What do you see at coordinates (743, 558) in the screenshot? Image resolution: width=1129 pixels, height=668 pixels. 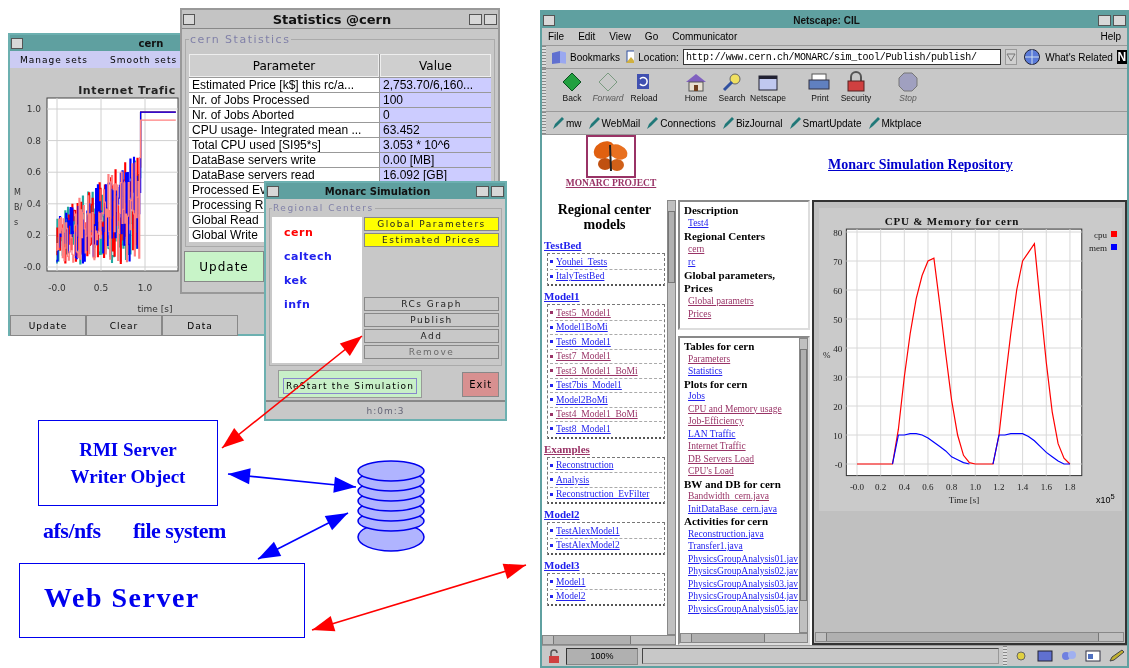 I see `page-link: PhysicsGroupAnalysis01.jav` at bounding box center [743, 558].